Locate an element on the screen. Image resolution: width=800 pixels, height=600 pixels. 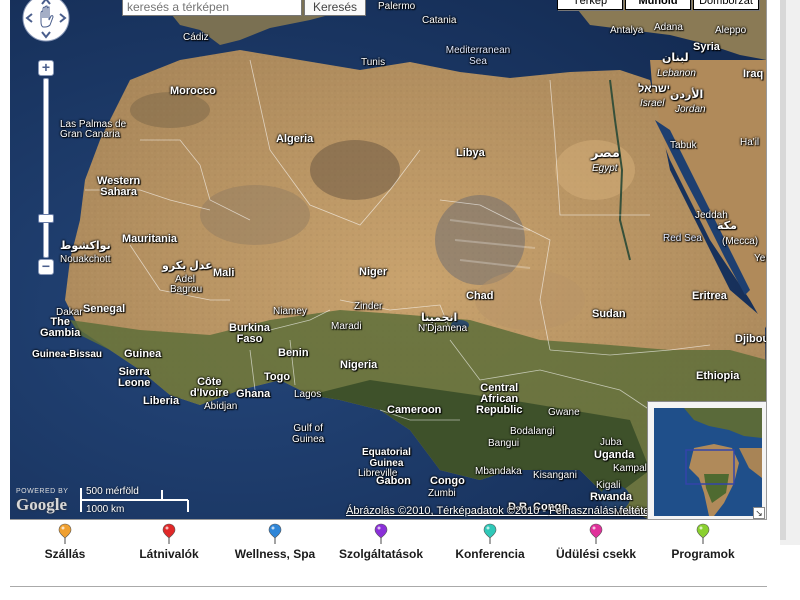
zoom-slider-track is located at coordinates (46, 168).